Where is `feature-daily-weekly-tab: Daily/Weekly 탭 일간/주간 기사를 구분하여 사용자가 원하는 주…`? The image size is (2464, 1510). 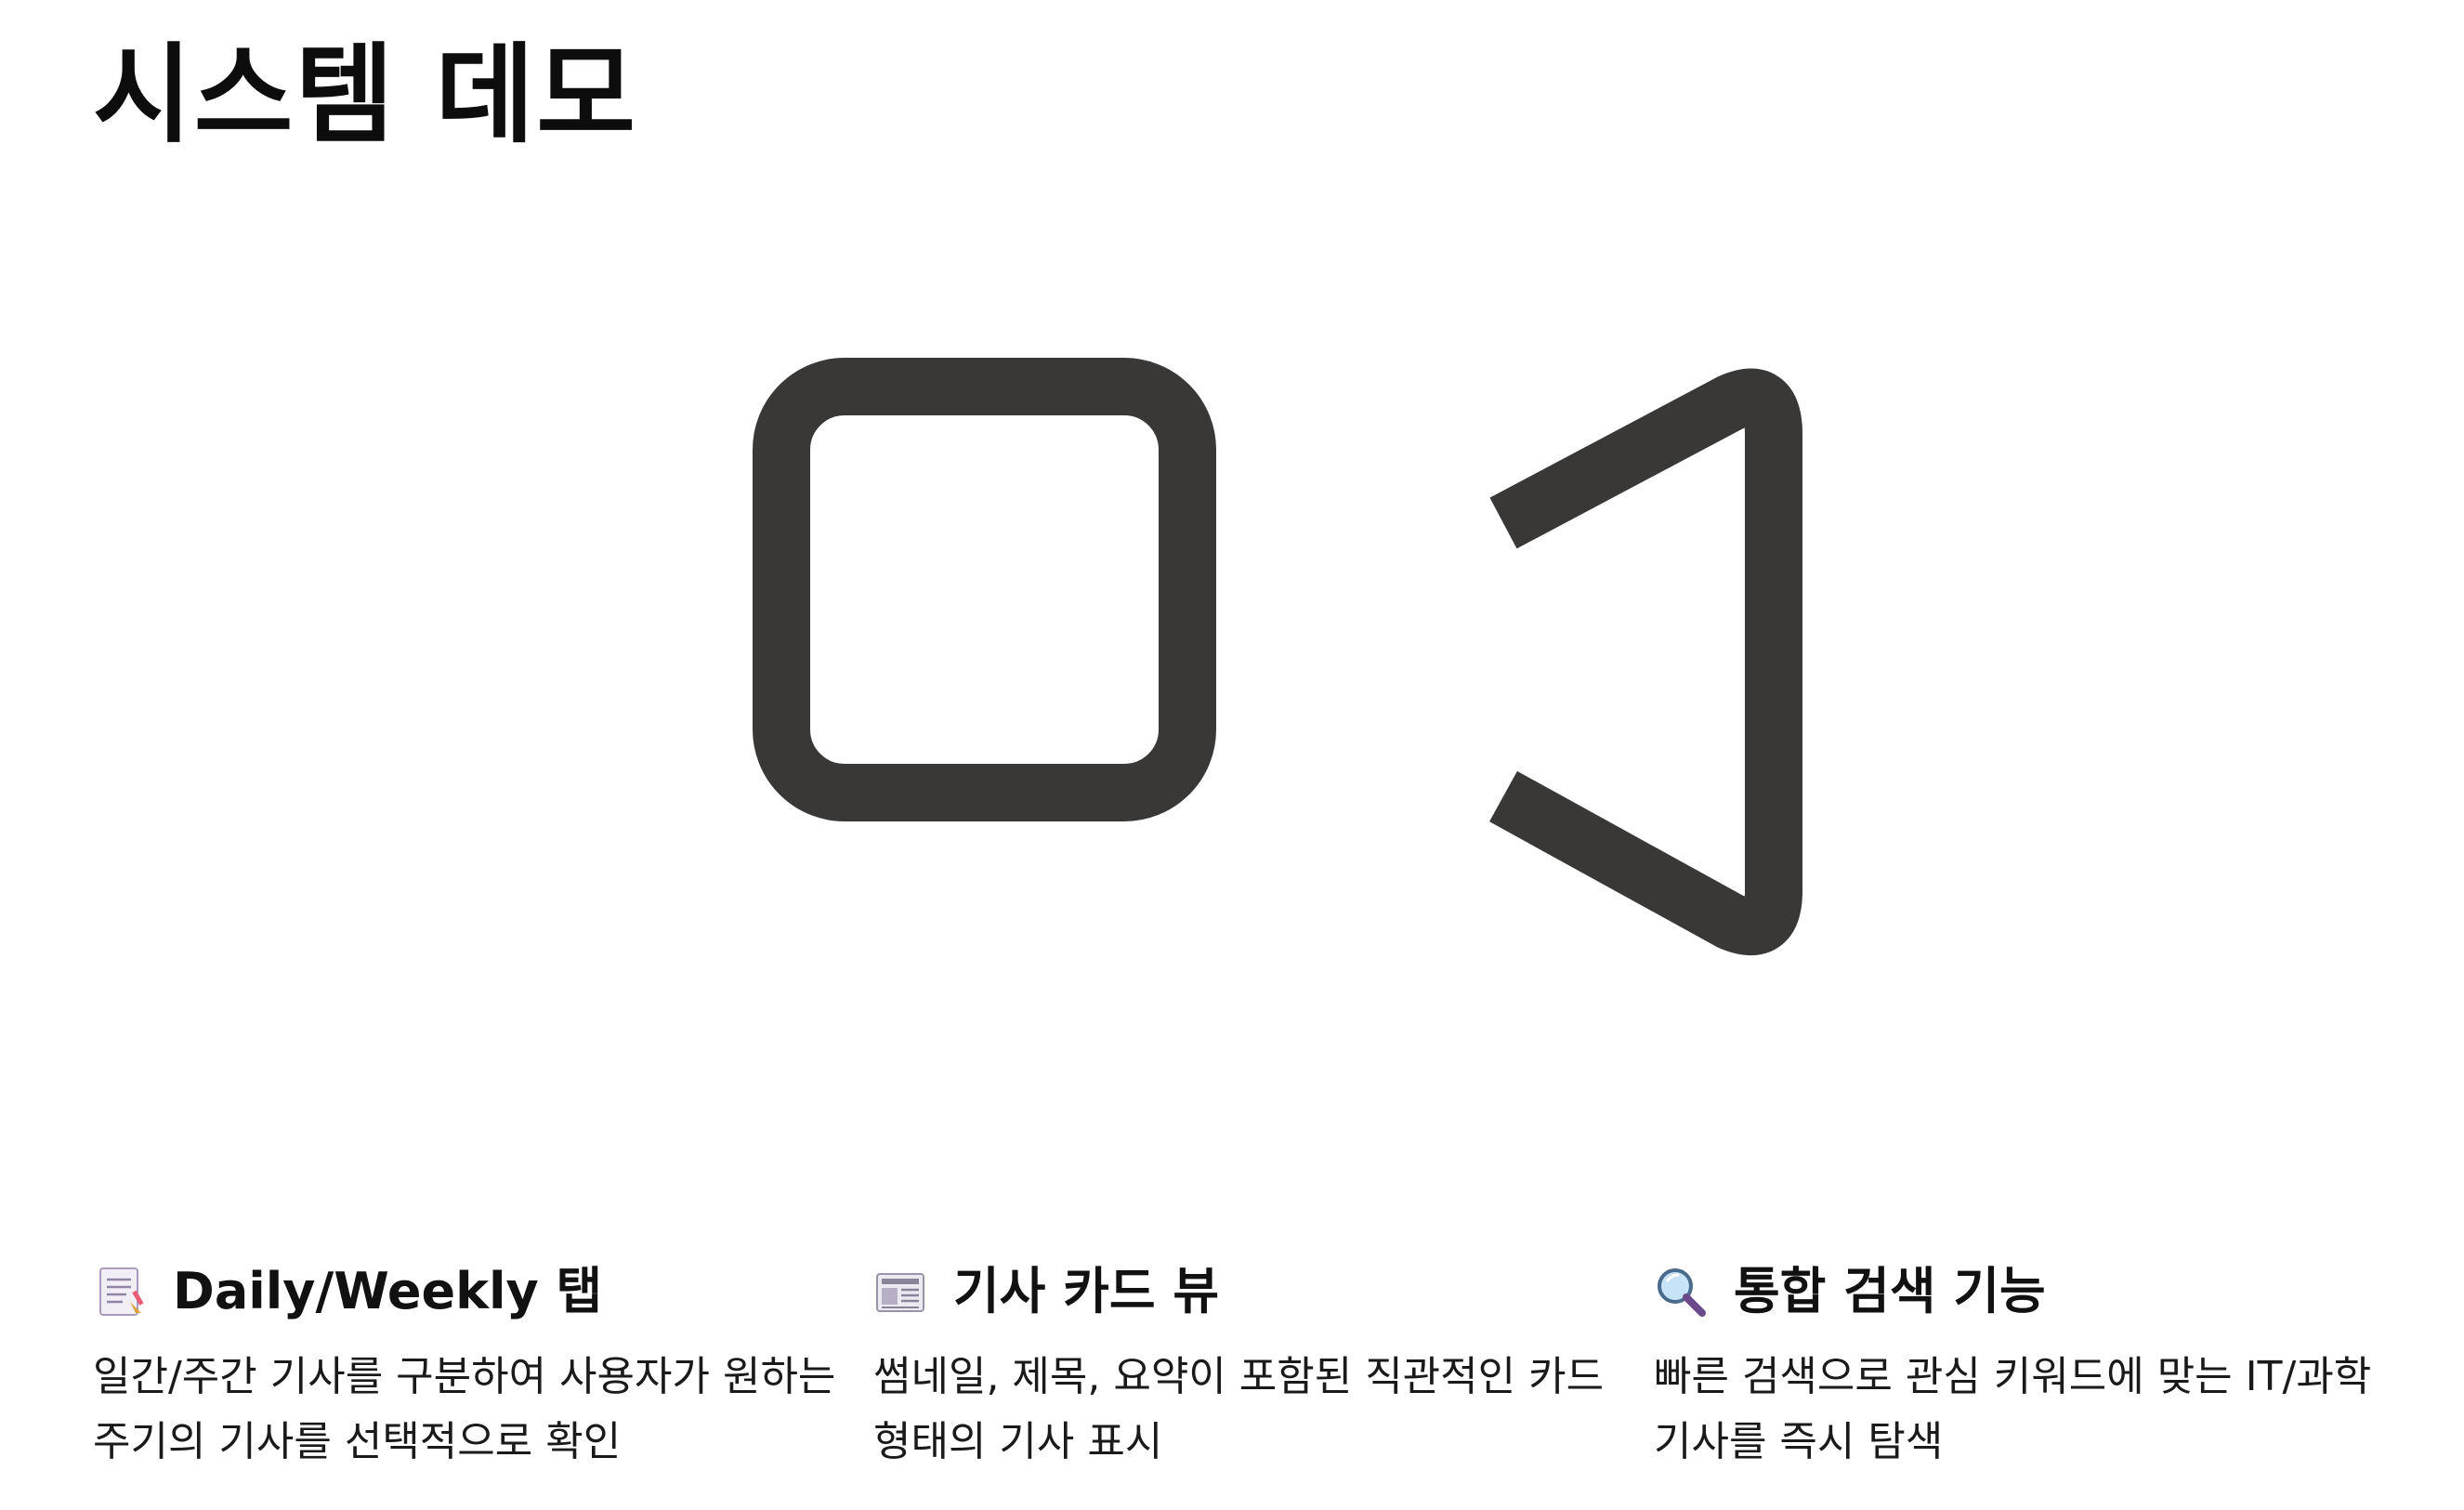 feature-daily-weekly-tab: Daily/Weekly 탭 일간/주간 기사를 구분하여 사용자가 원하는 주… is located at coordinates (483, 1362).